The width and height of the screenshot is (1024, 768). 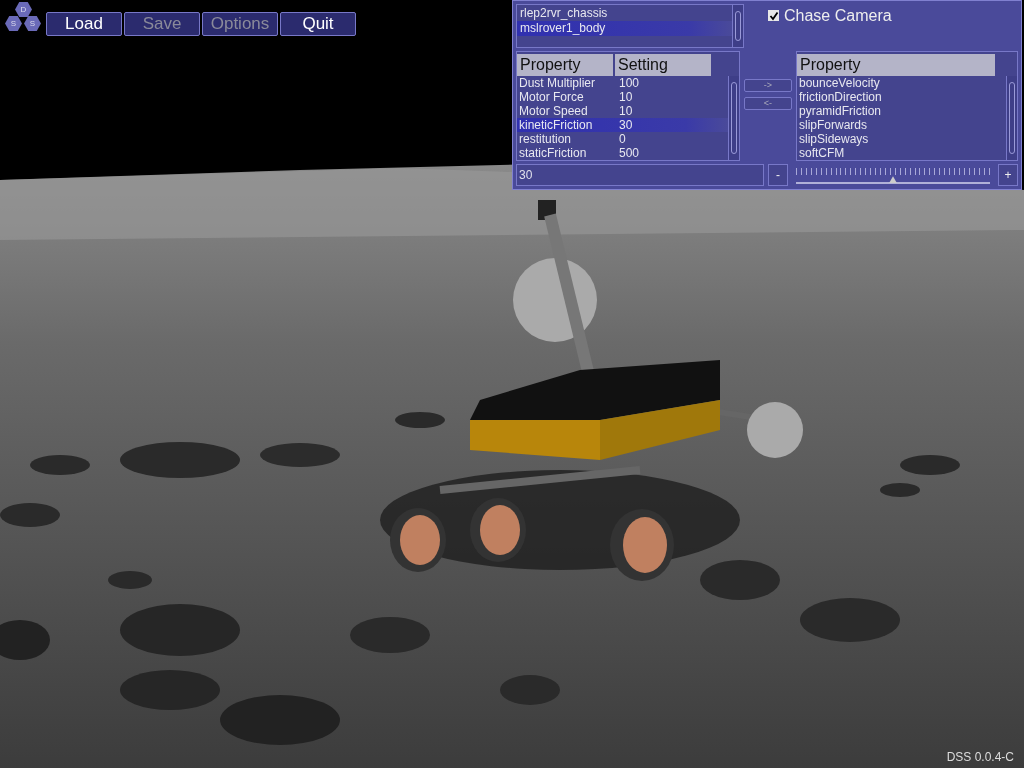 I want to click on table-row: Dust Multiplier 100, so click(x=622, y=82).